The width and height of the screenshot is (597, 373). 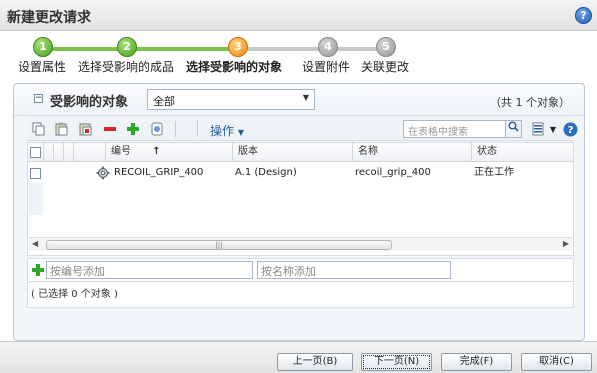 I want to click on add-by-name-input: 按名称添加, so click(x=354, y=270).